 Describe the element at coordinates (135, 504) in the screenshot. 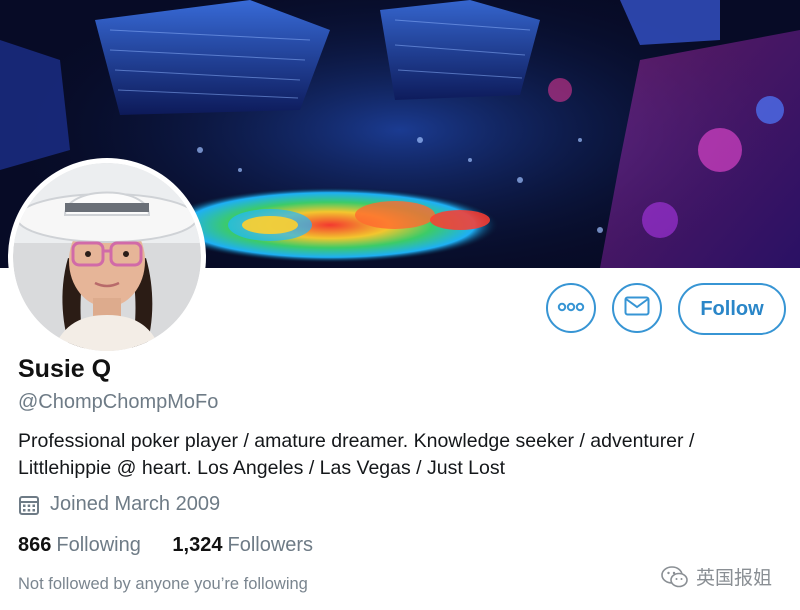

I see `joined-date: Joined March 2009` at that location.